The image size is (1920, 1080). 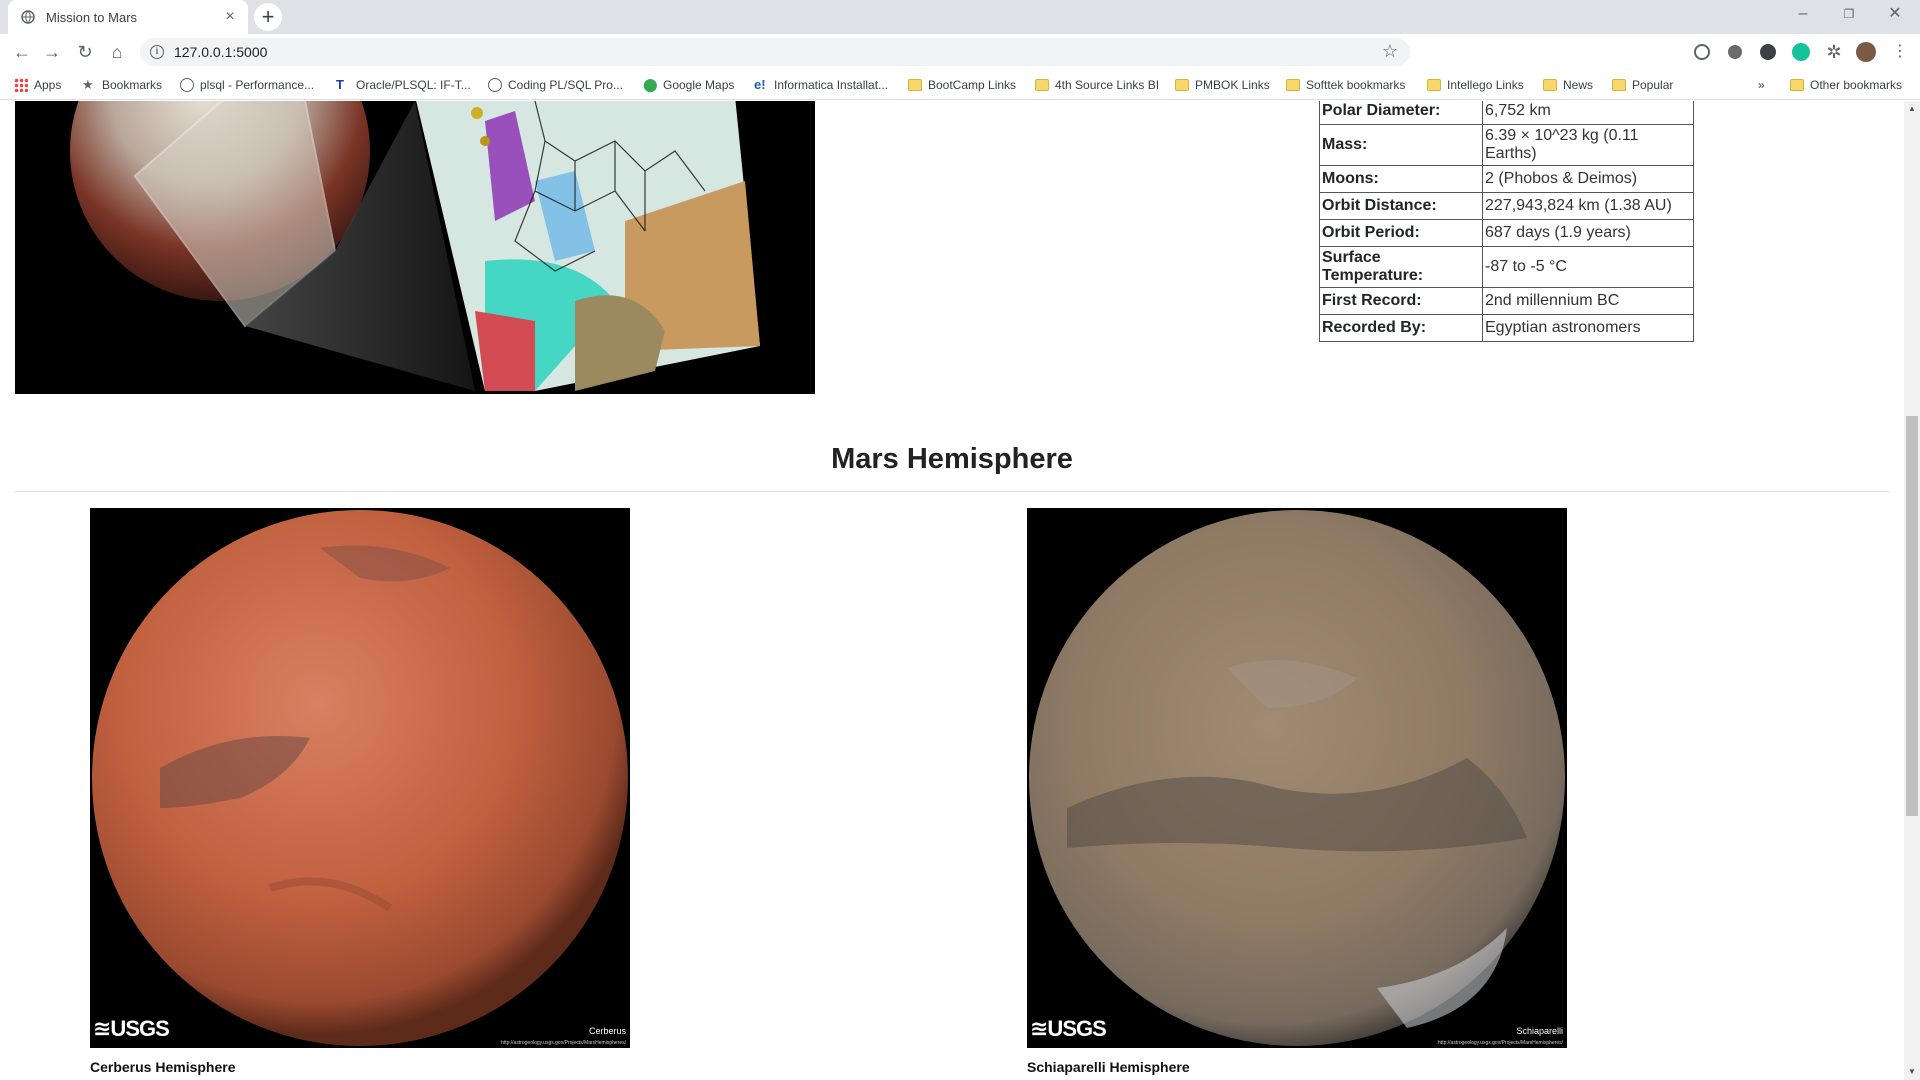 I want to click on t-logo-icon: T, so click(x=340, y=84).